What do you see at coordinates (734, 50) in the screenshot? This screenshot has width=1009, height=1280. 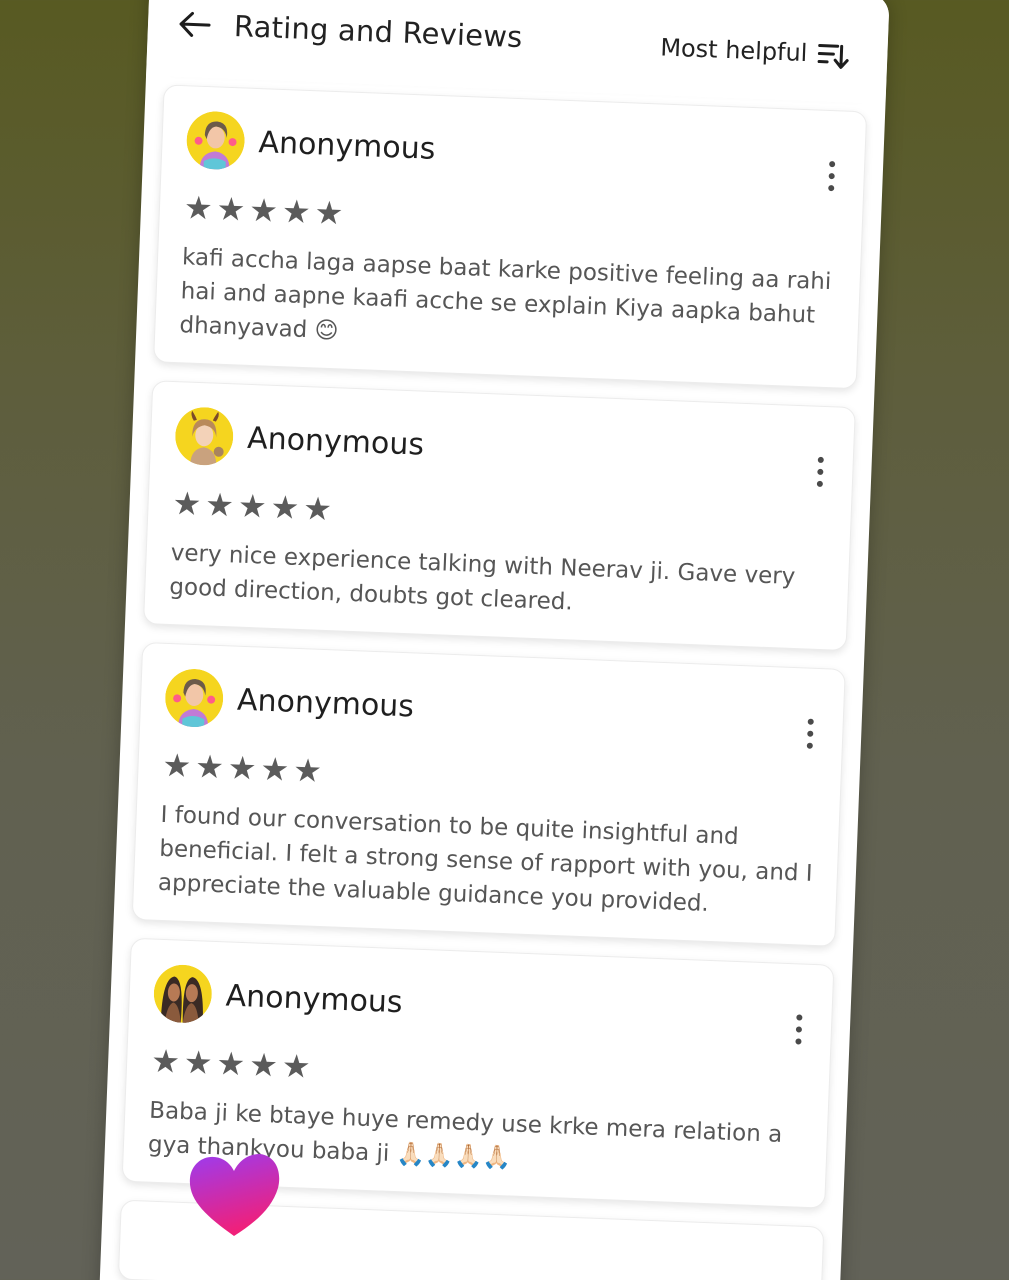 I see `sort-dropdown: Most helpful` at bounding box center [734, 50].